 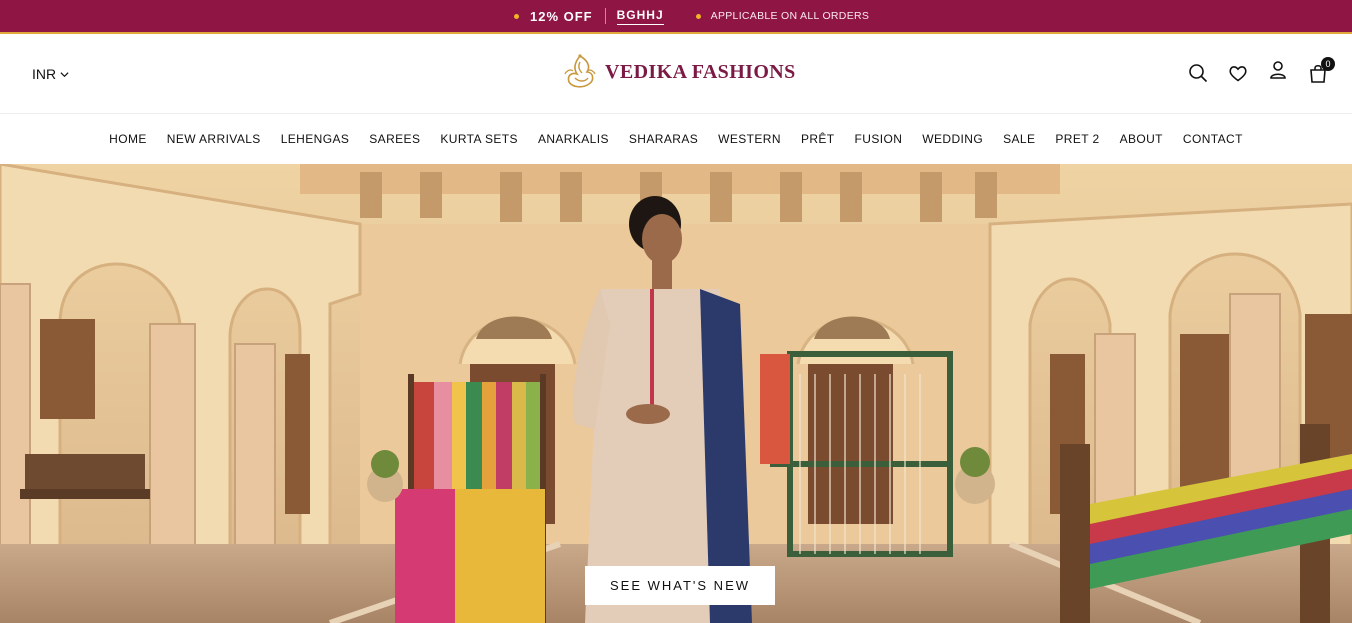 What do you see at coordinates (573, 139) in the screenshot?
I see `nav-item-anarkalis: ANARKALIS` at bounding box center [573, 139].